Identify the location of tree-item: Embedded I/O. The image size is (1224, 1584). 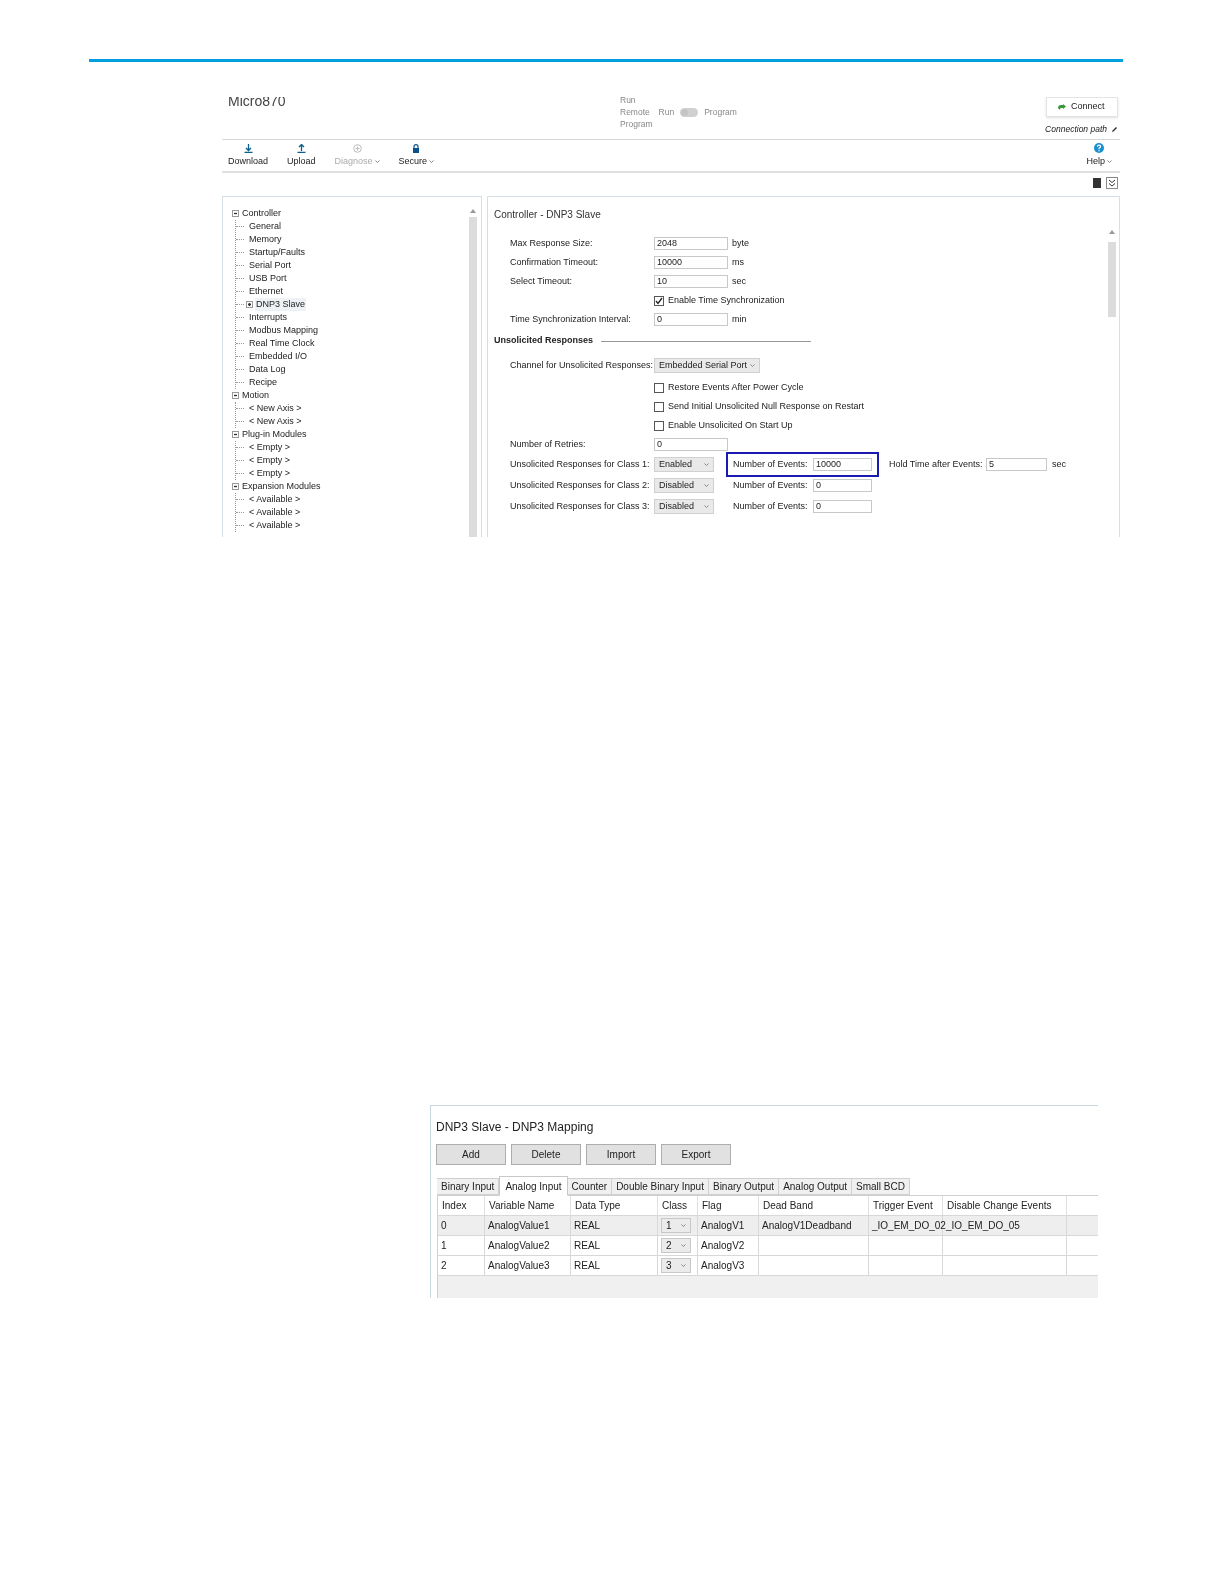
(278, 356).